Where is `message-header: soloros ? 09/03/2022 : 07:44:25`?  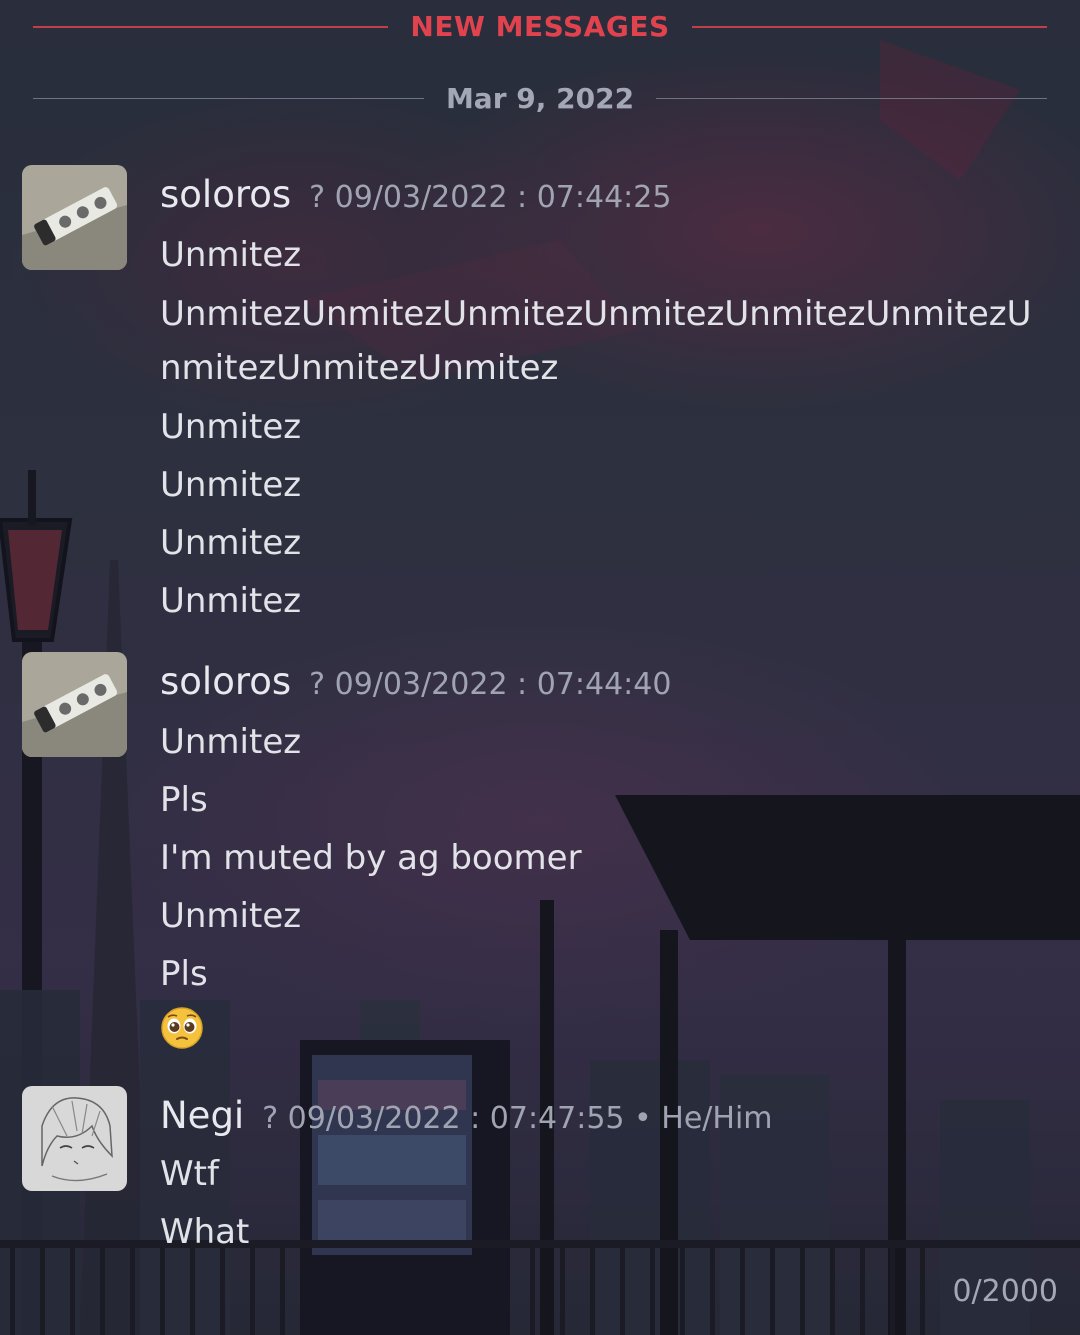
message-header: soloros ? 09/03/2022 : 07:44:25 is located at coordinates (415, 194).